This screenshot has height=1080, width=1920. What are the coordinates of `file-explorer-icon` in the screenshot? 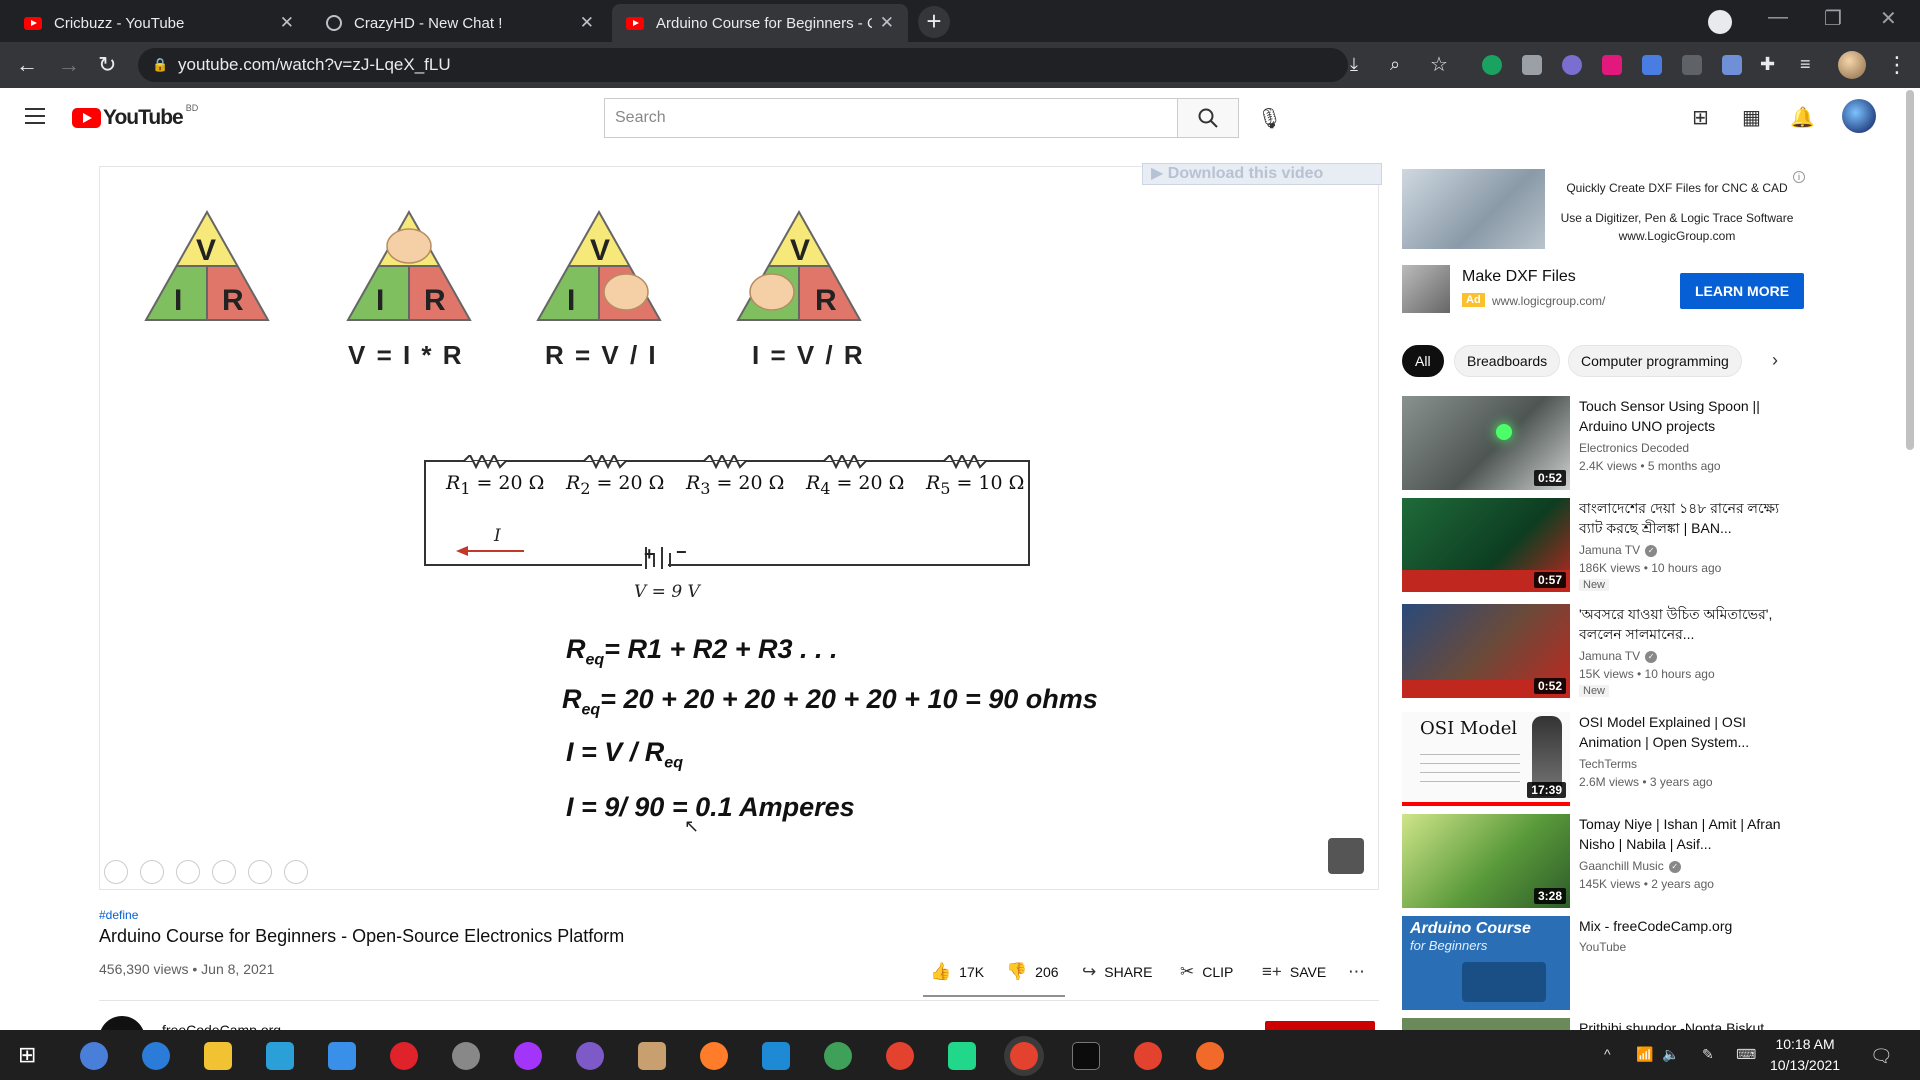 It's located at (218, 1056).